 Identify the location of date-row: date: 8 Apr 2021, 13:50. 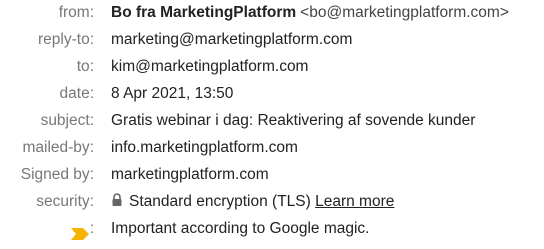
(272, 94).